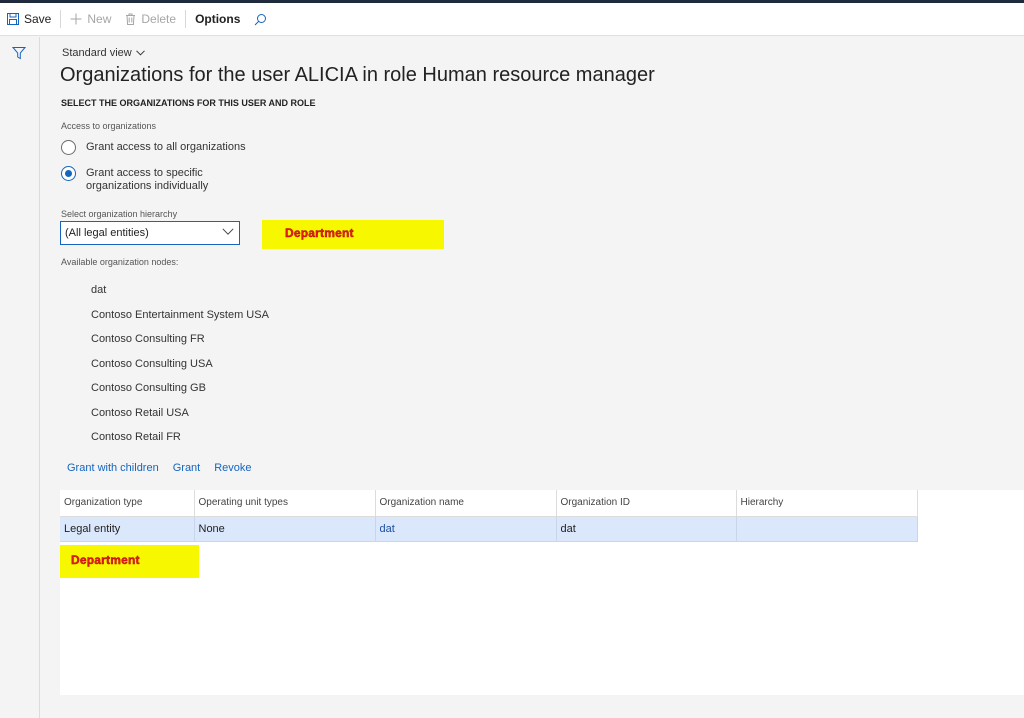  I want to click on cell-organization-type: Legal entity, so click(127, 529).